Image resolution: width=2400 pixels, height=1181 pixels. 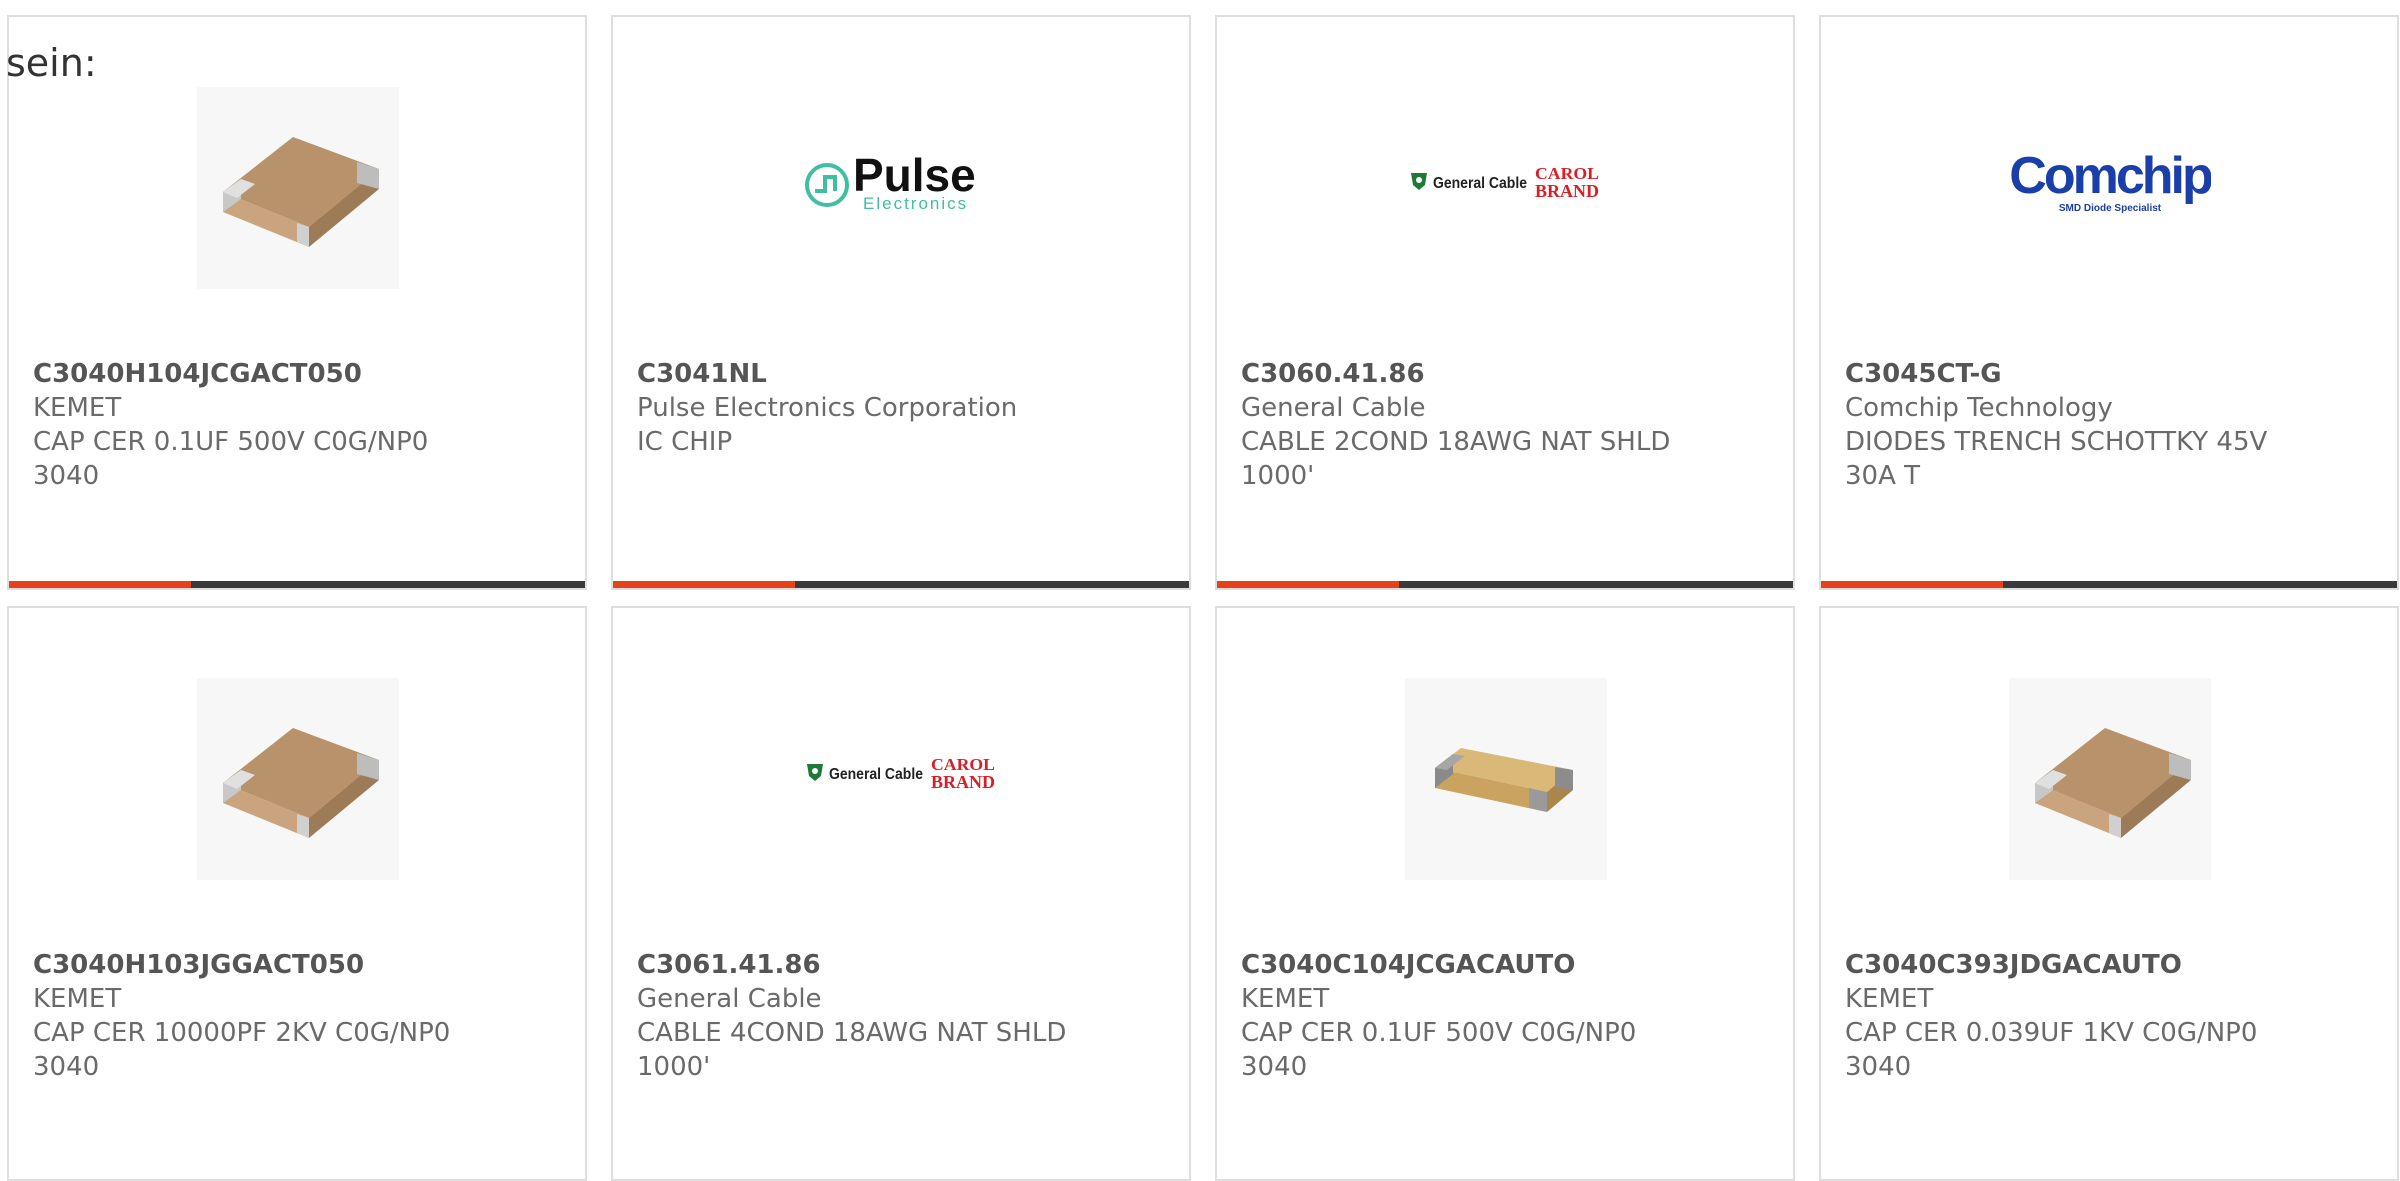 I want to click on part-number: C3040C104JCGACAUTO, so click(x=1461, y=965).